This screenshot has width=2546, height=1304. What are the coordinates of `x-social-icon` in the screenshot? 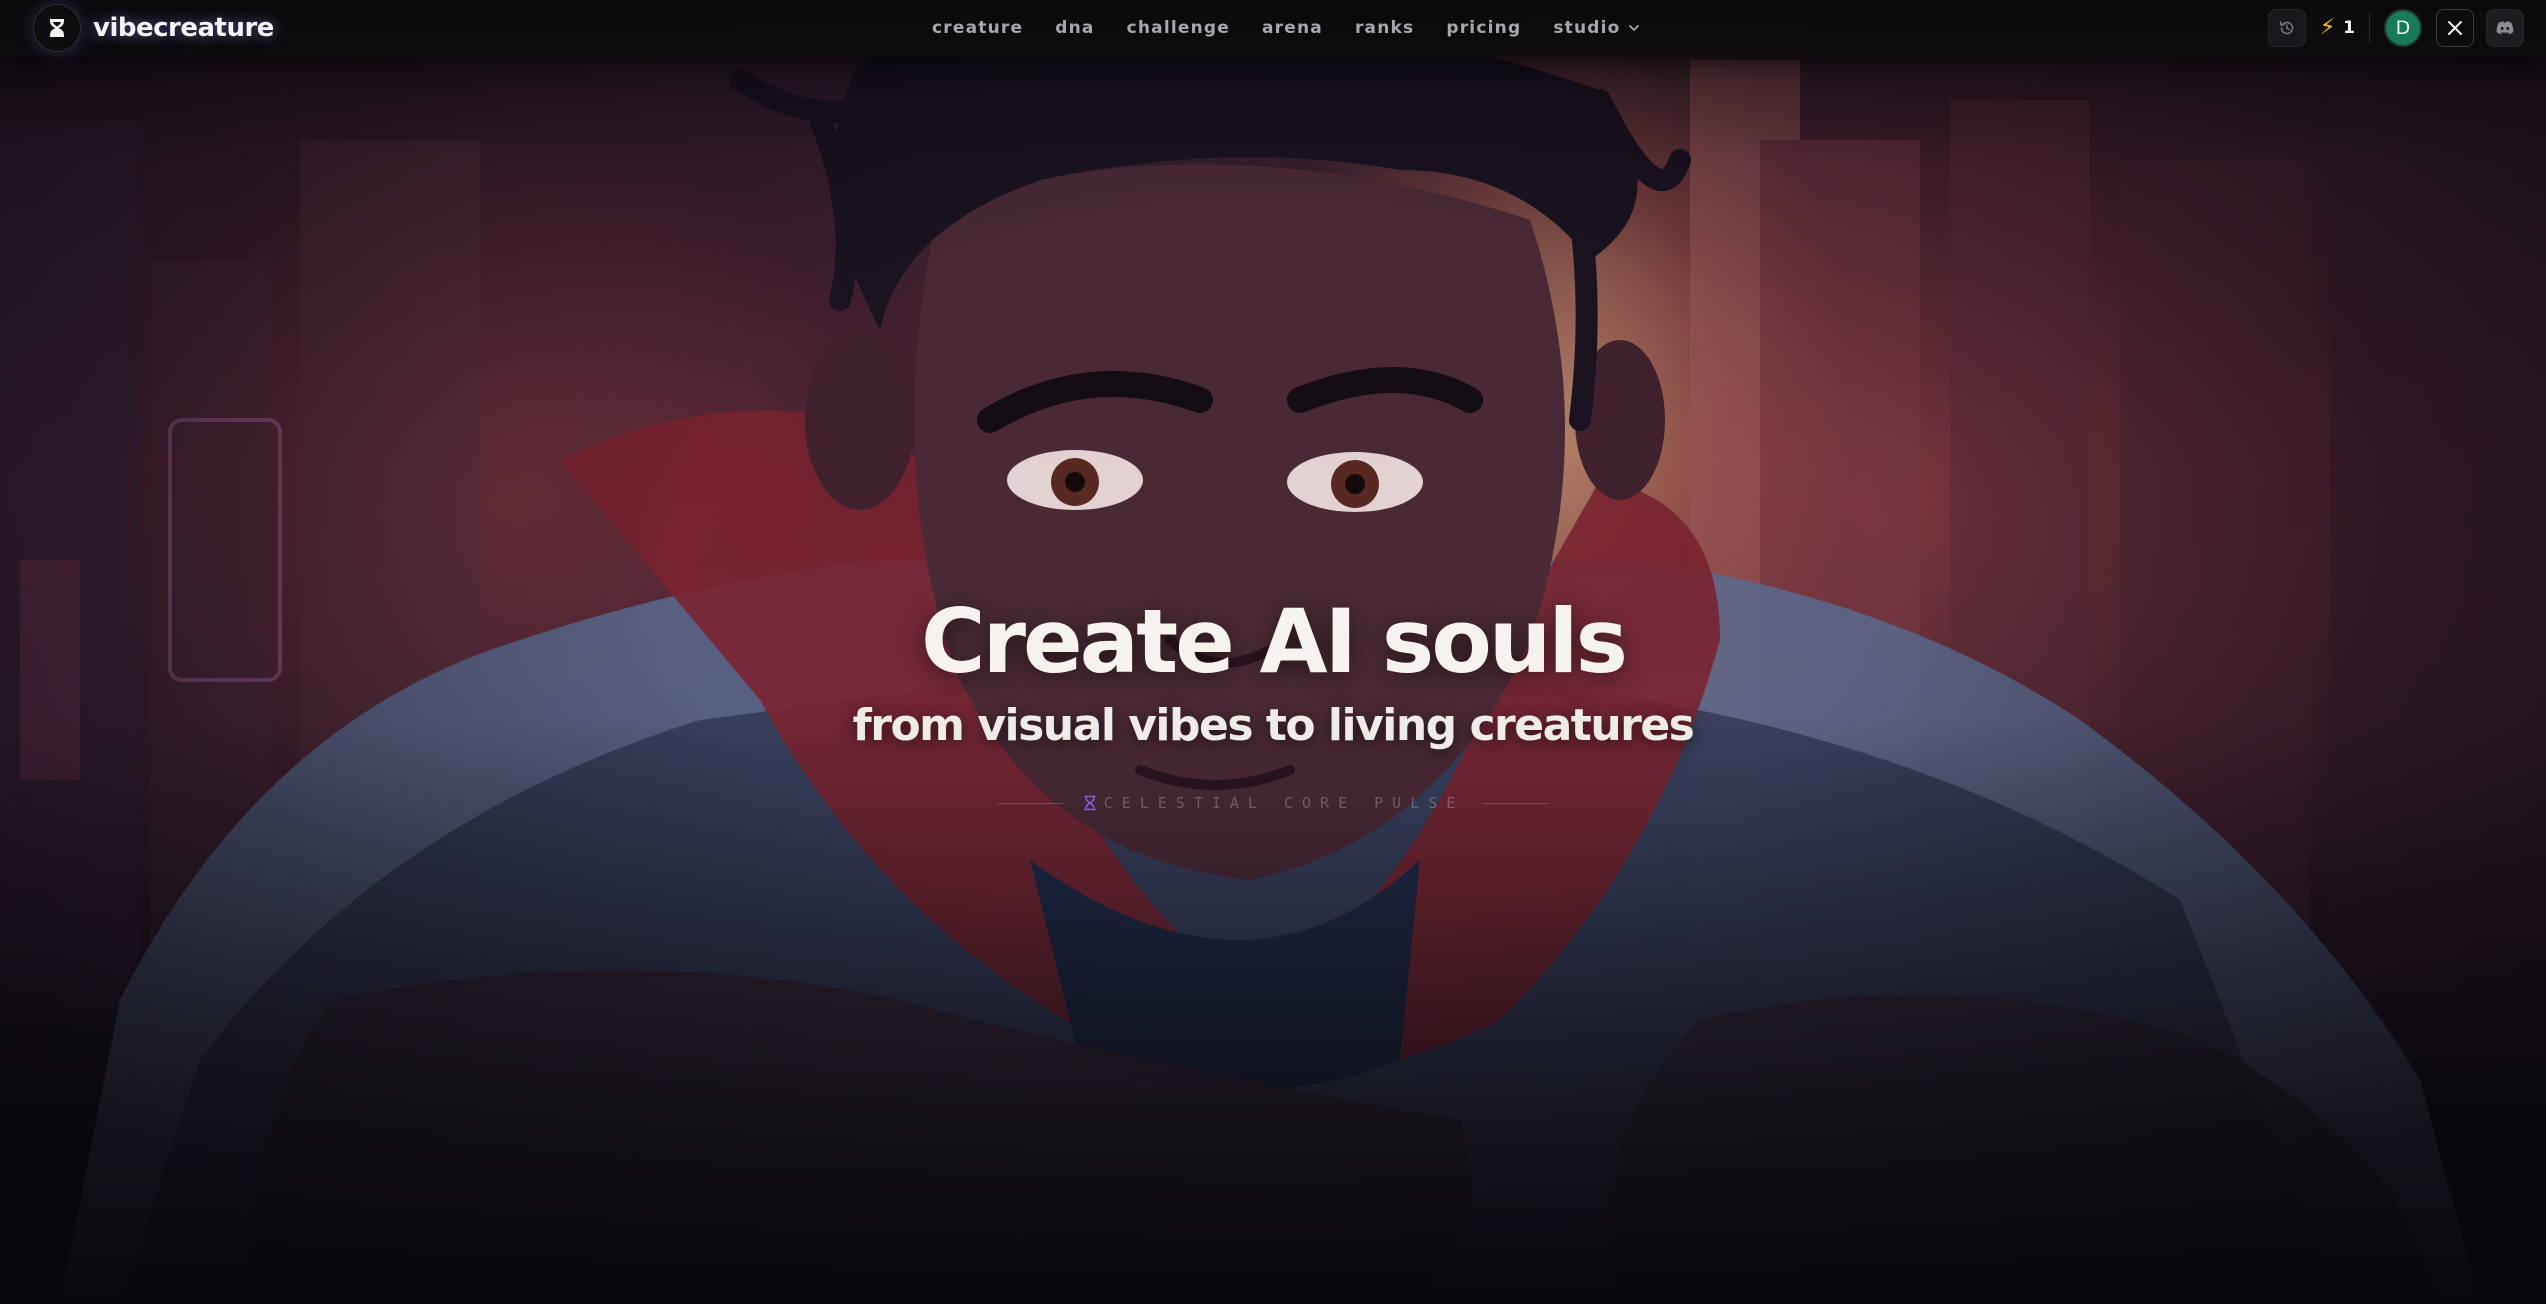 It's located at (2455, 28).